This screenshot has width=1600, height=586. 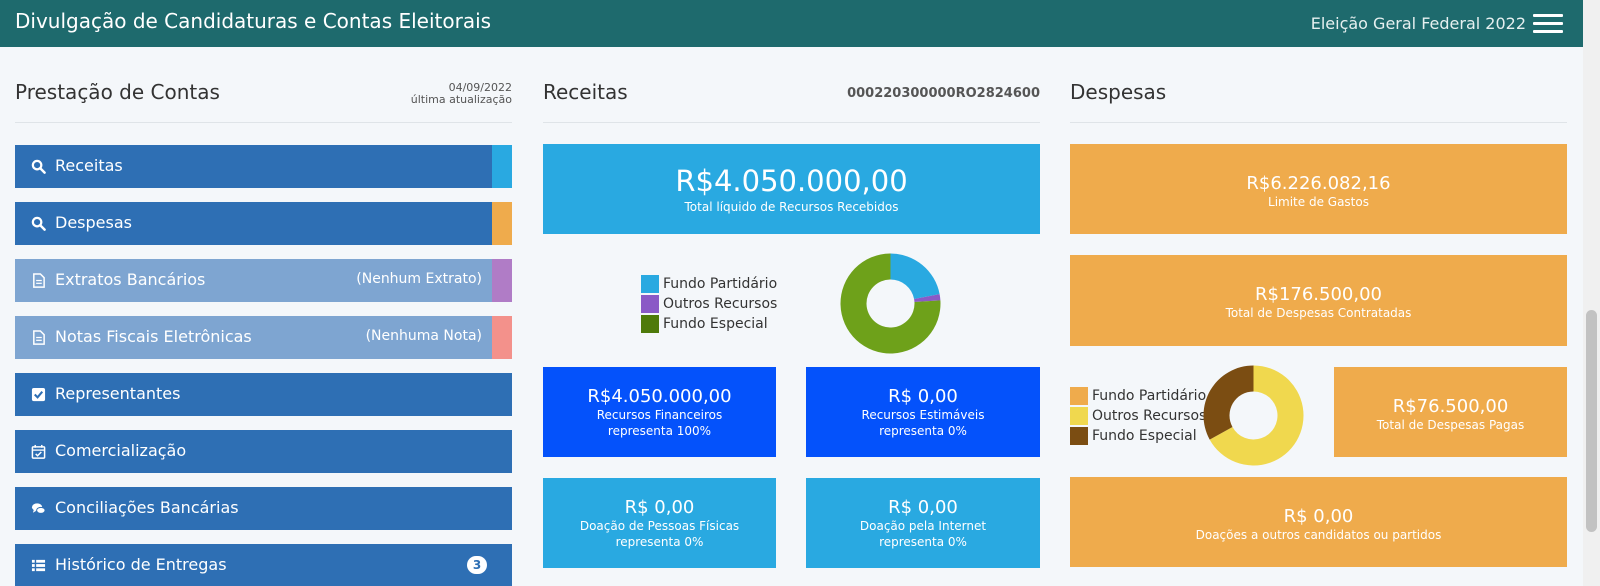 I want to click on card-label: Recursos Financeiros, so click(x=659, y=415).